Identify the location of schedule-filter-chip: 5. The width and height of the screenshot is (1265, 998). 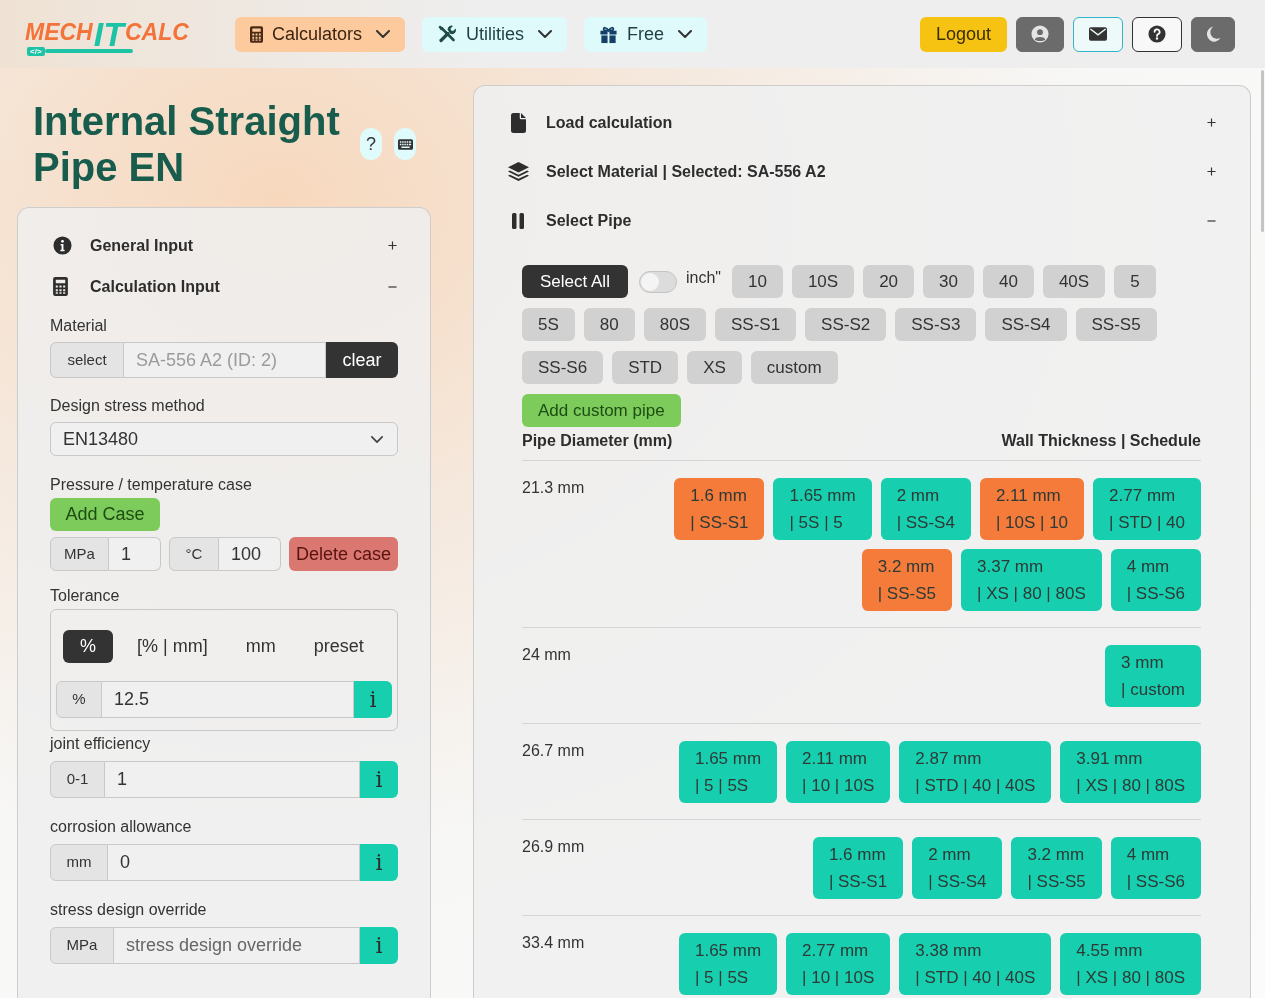
(1135, 281).